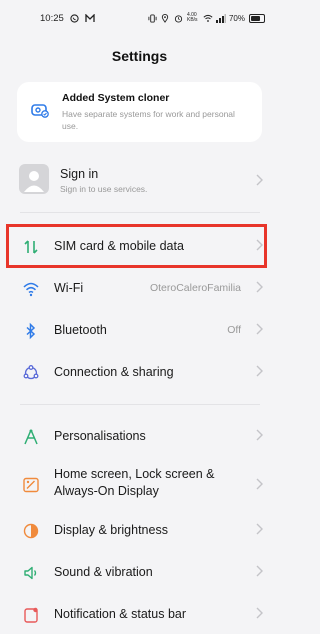  I want to click on setting-personalisations: Personalisations, so click(139, 436).